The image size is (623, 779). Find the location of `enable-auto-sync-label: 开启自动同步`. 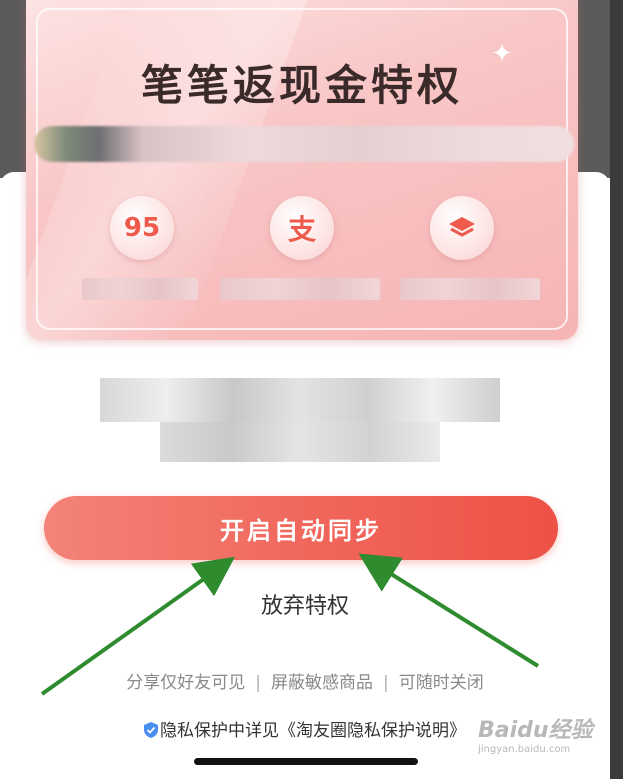

enable-auto-sync-label: 开启自动同步 is located at coordinates (301, 530).